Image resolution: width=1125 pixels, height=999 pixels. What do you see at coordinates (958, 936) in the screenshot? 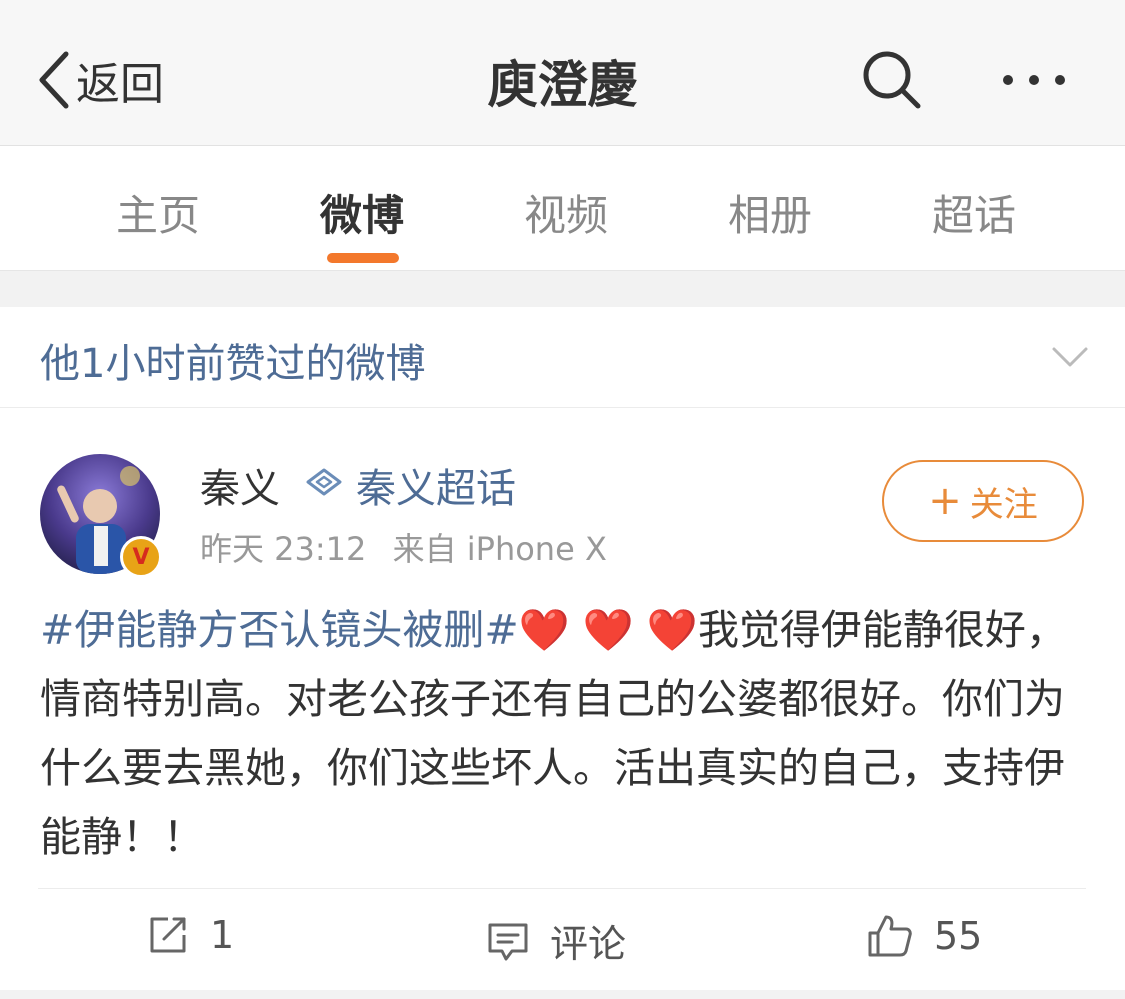
I see `like-count: 55` at bounding box center [958, 936].